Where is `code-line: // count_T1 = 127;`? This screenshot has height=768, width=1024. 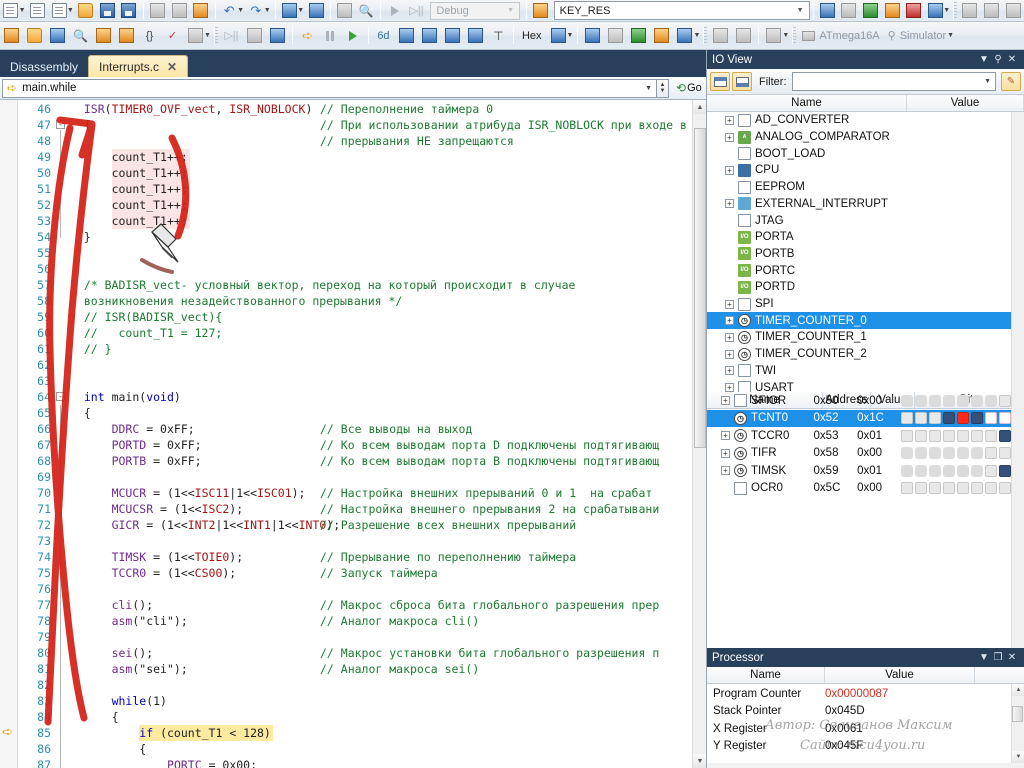
code-line: // count_T1 = 127; is located at coordinates (374, 333).